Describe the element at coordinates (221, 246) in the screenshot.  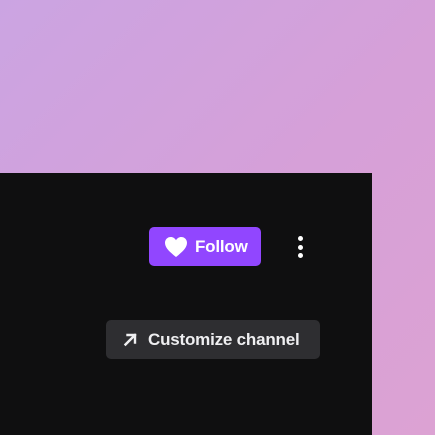
I see `follow-button-label: Follow` at that location.